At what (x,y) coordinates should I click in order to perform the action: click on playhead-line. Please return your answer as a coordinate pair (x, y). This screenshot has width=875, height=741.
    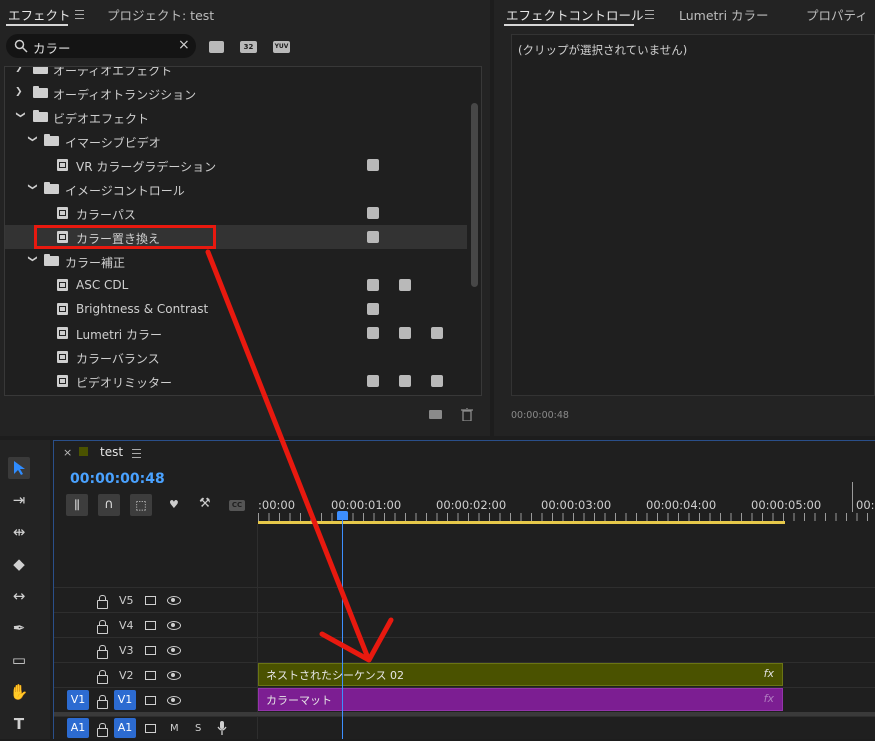
    Looking at the image, I should click on (342, 628).